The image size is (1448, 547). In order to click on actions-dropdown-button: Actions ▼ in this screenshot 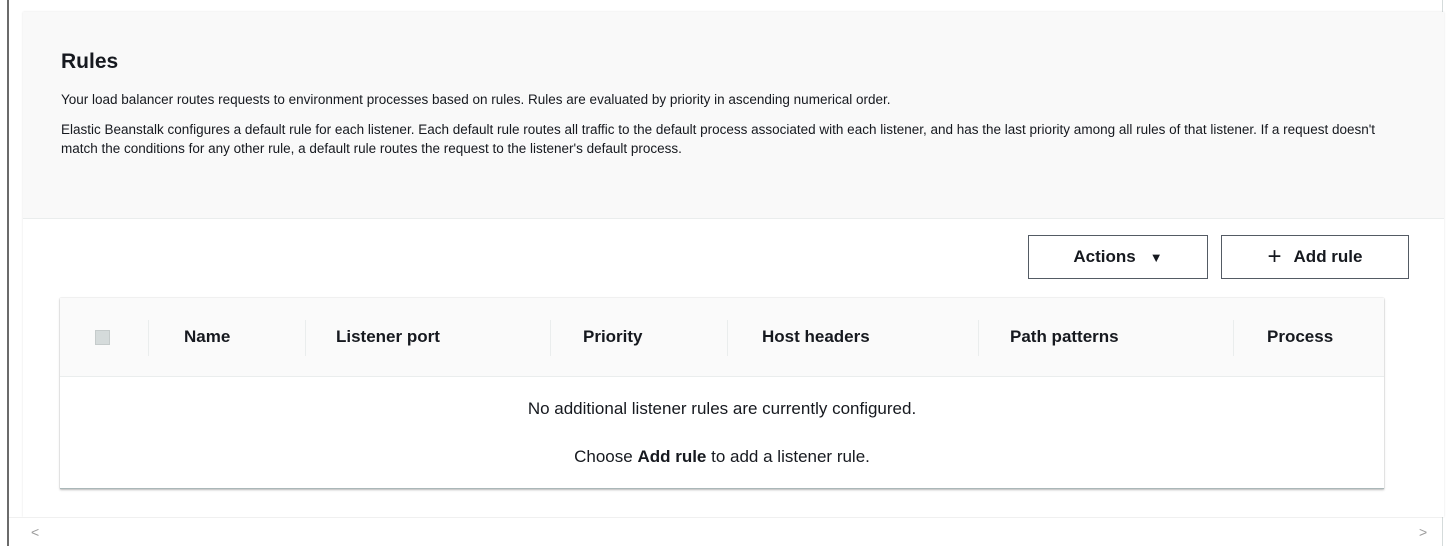, I will do `click(1118, 257)`.